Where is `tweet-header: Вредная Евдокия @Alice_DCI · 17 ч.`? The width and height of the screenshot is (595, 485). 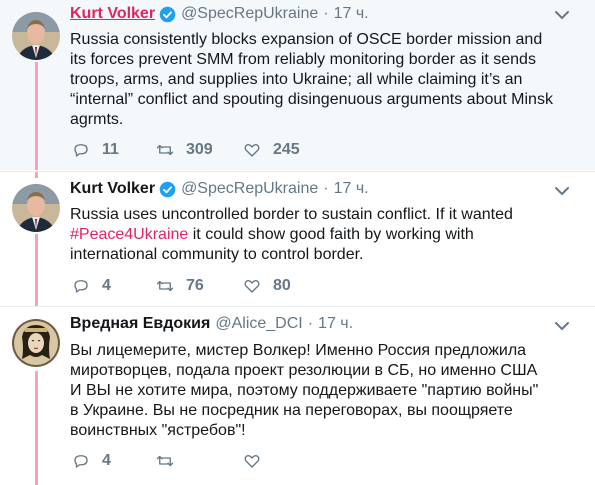
tweet-header: Вредная Евдокия @Alice_DCI · 17 ч. is located at coordinates (211, 324).